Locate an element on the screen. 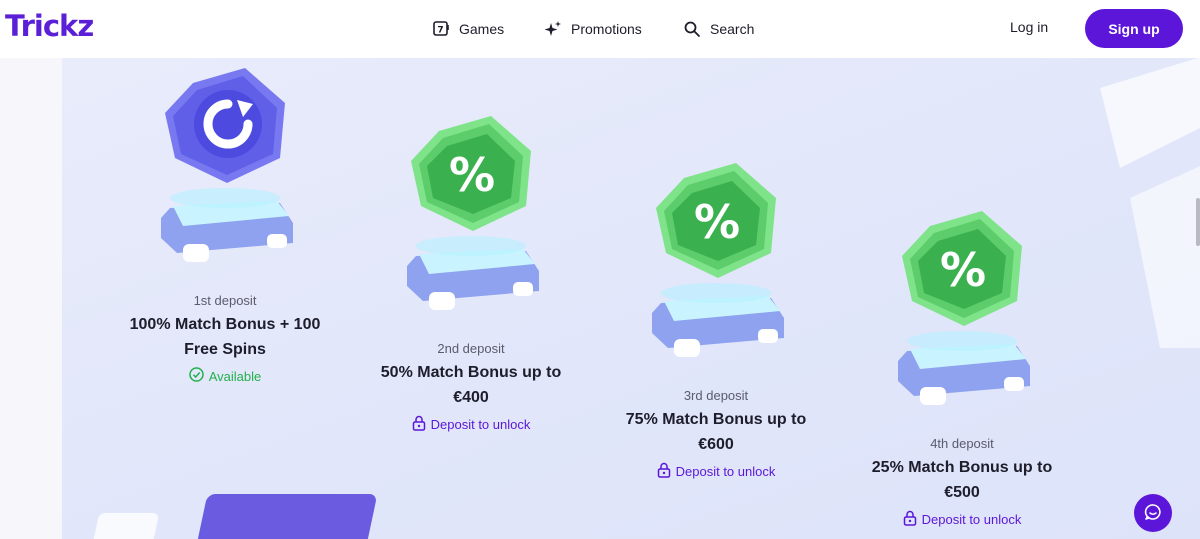  nav-search-label: Search is located at coordinates (732, 29).